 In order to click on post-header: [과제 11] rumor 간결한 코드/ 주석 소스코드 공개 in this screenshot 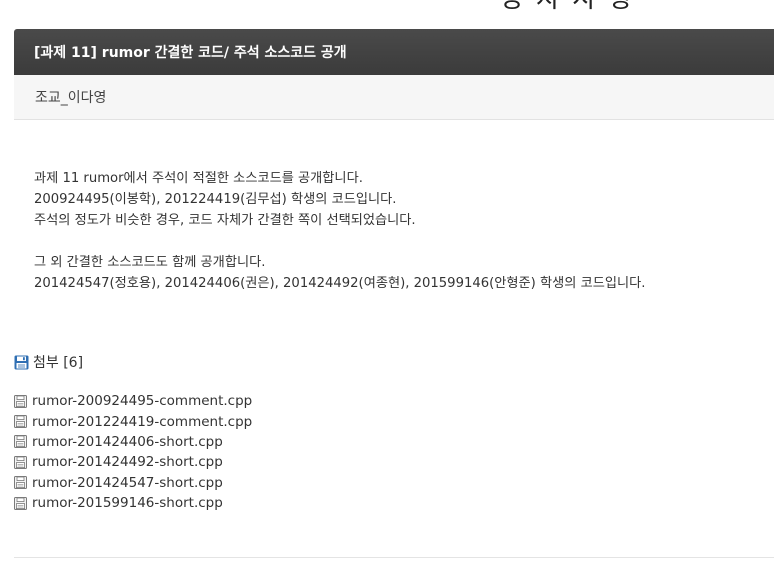, I will do `click(394, 52)`.